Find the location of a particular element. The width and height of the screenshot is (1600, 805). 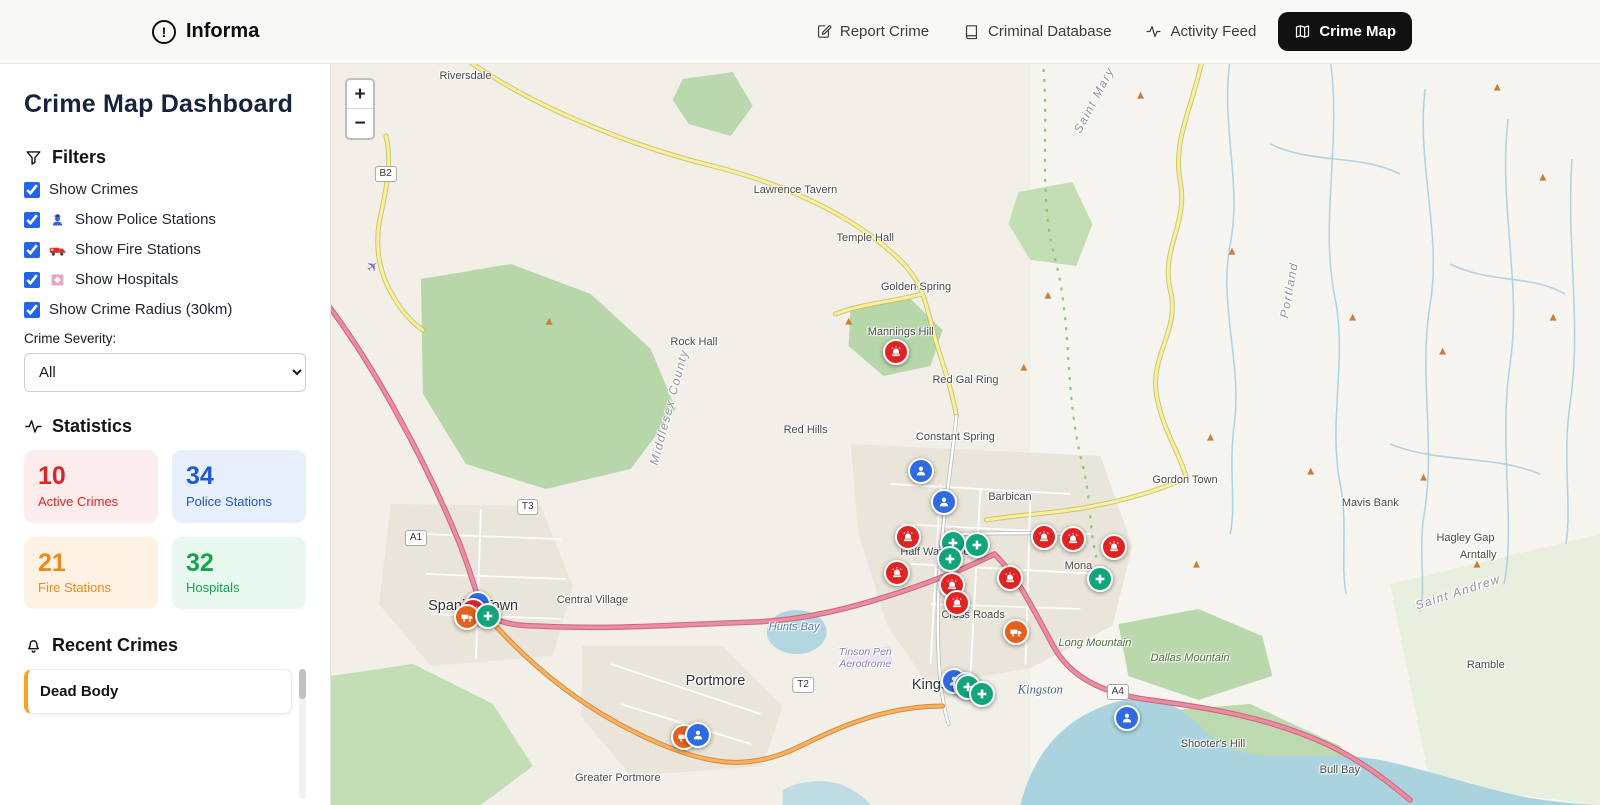

filters-heading: Filters is located at coordinates (165, 157).